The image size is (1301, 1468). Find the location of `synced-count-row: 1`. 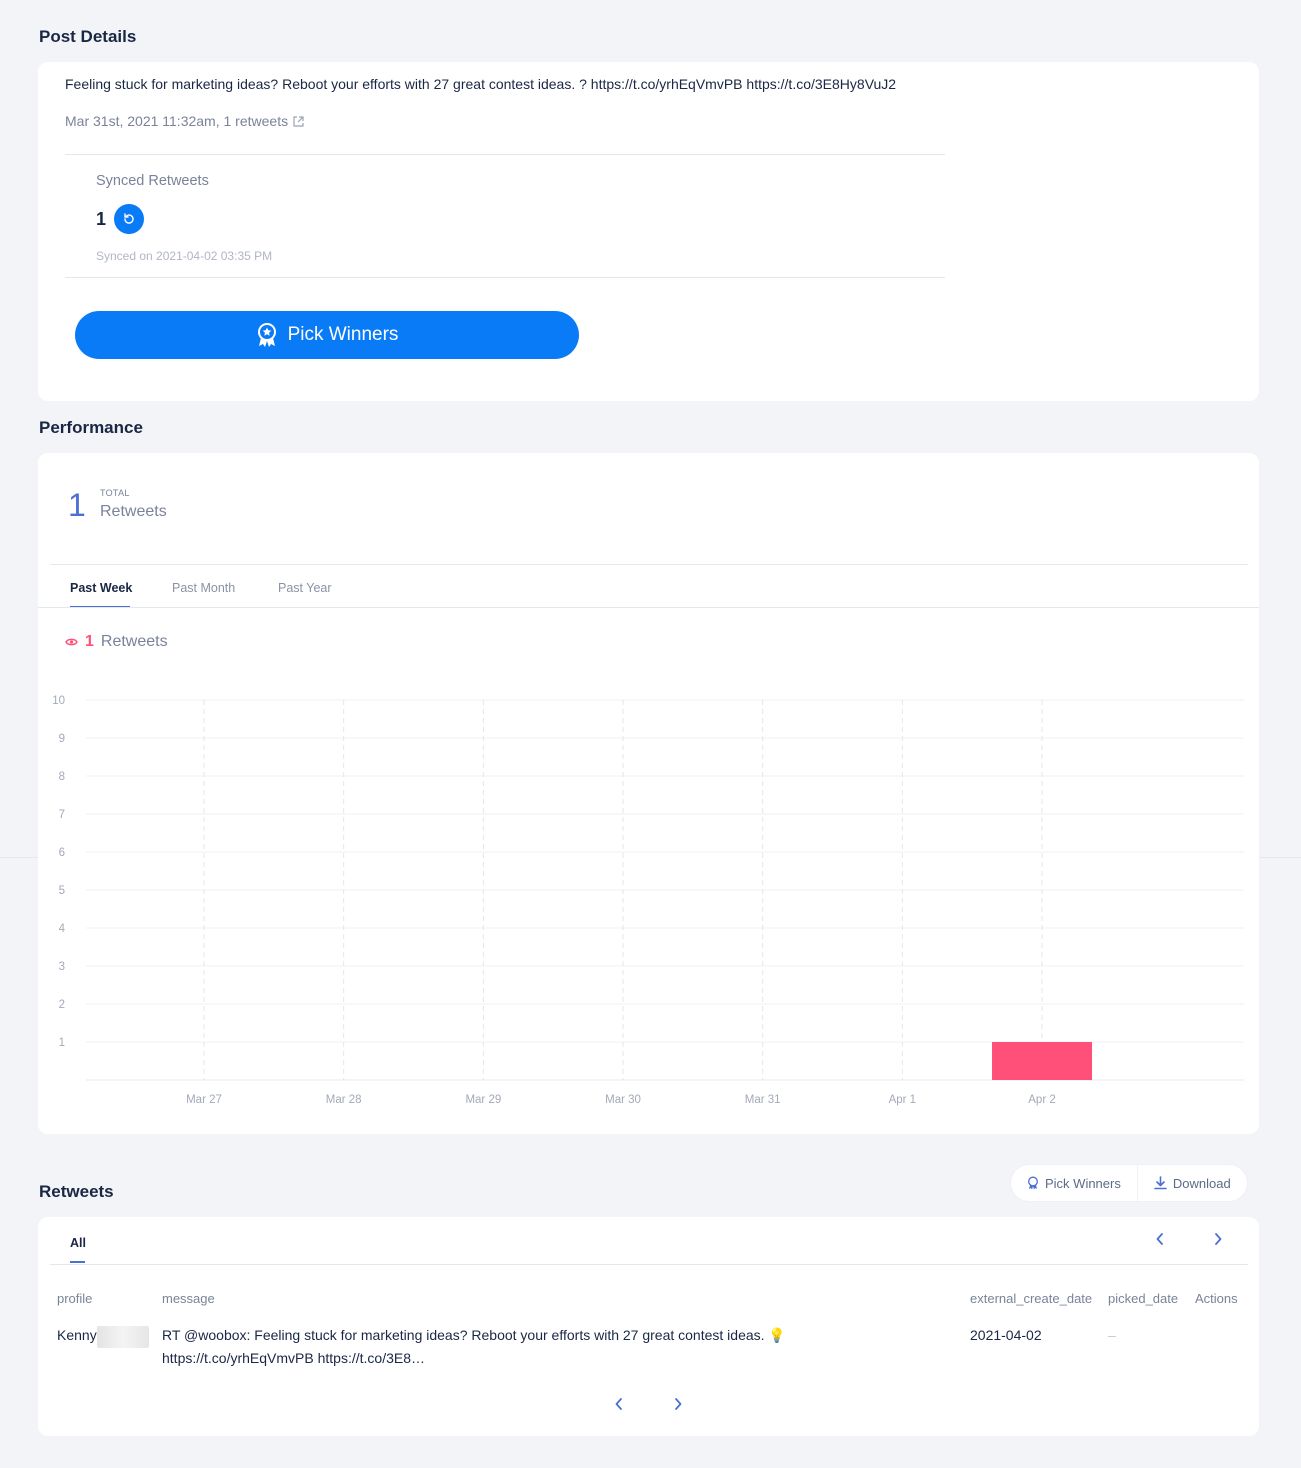

synced-count-row: 1 is located at coordinates (120, 219).